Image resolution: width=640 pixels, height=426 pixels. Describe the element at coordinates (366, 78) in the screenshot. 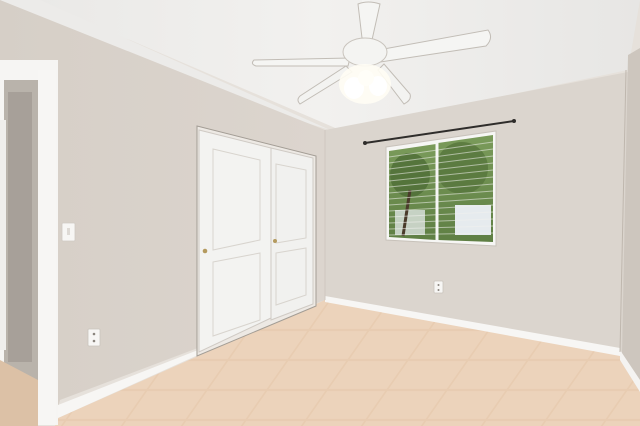

I see `fan-light-bulb-center` at that location.